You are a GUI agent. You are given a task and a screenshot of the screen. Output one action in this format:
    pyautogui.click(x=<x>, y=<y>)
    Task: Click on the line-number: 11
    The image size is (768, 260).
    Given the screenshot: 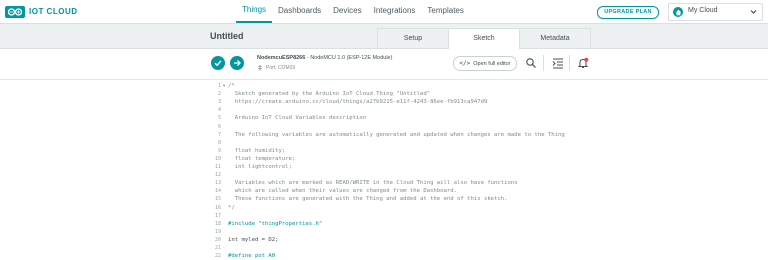 What is the action you would take?
    pyautogui.click(x=217, y=167)
    